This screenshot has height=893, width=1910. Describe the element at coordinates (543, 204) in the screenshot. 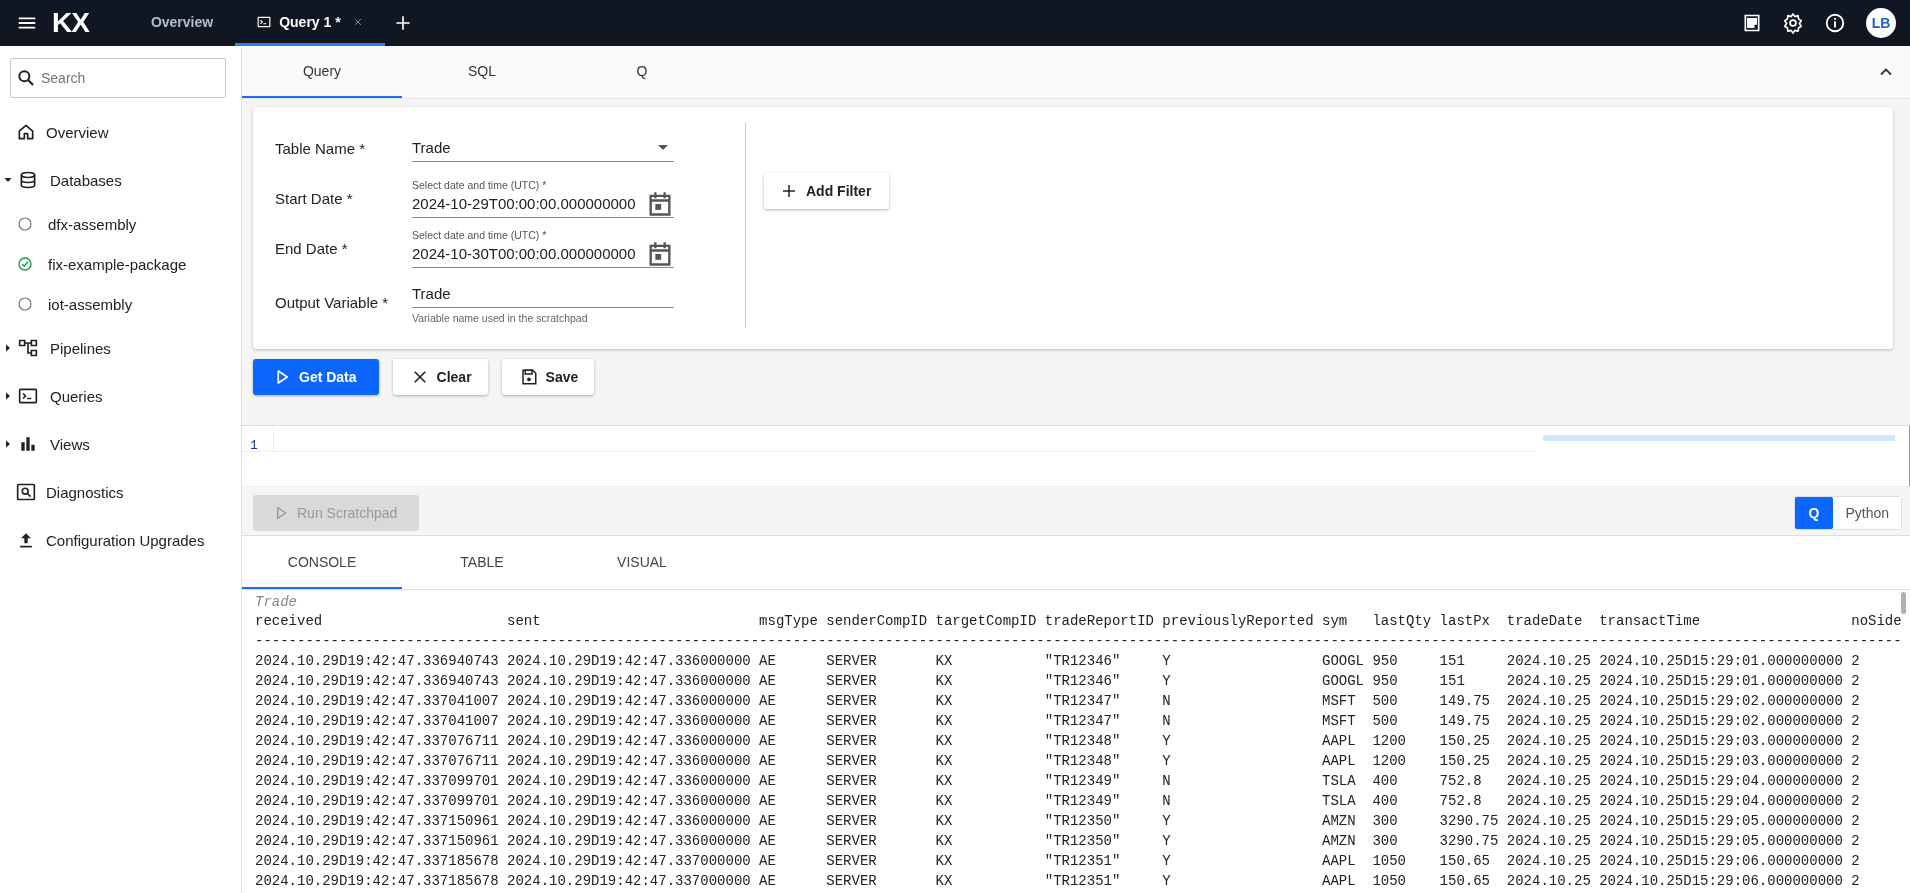

I see `date-field: 2024-10-29T00:00:00.000000000` at that location.